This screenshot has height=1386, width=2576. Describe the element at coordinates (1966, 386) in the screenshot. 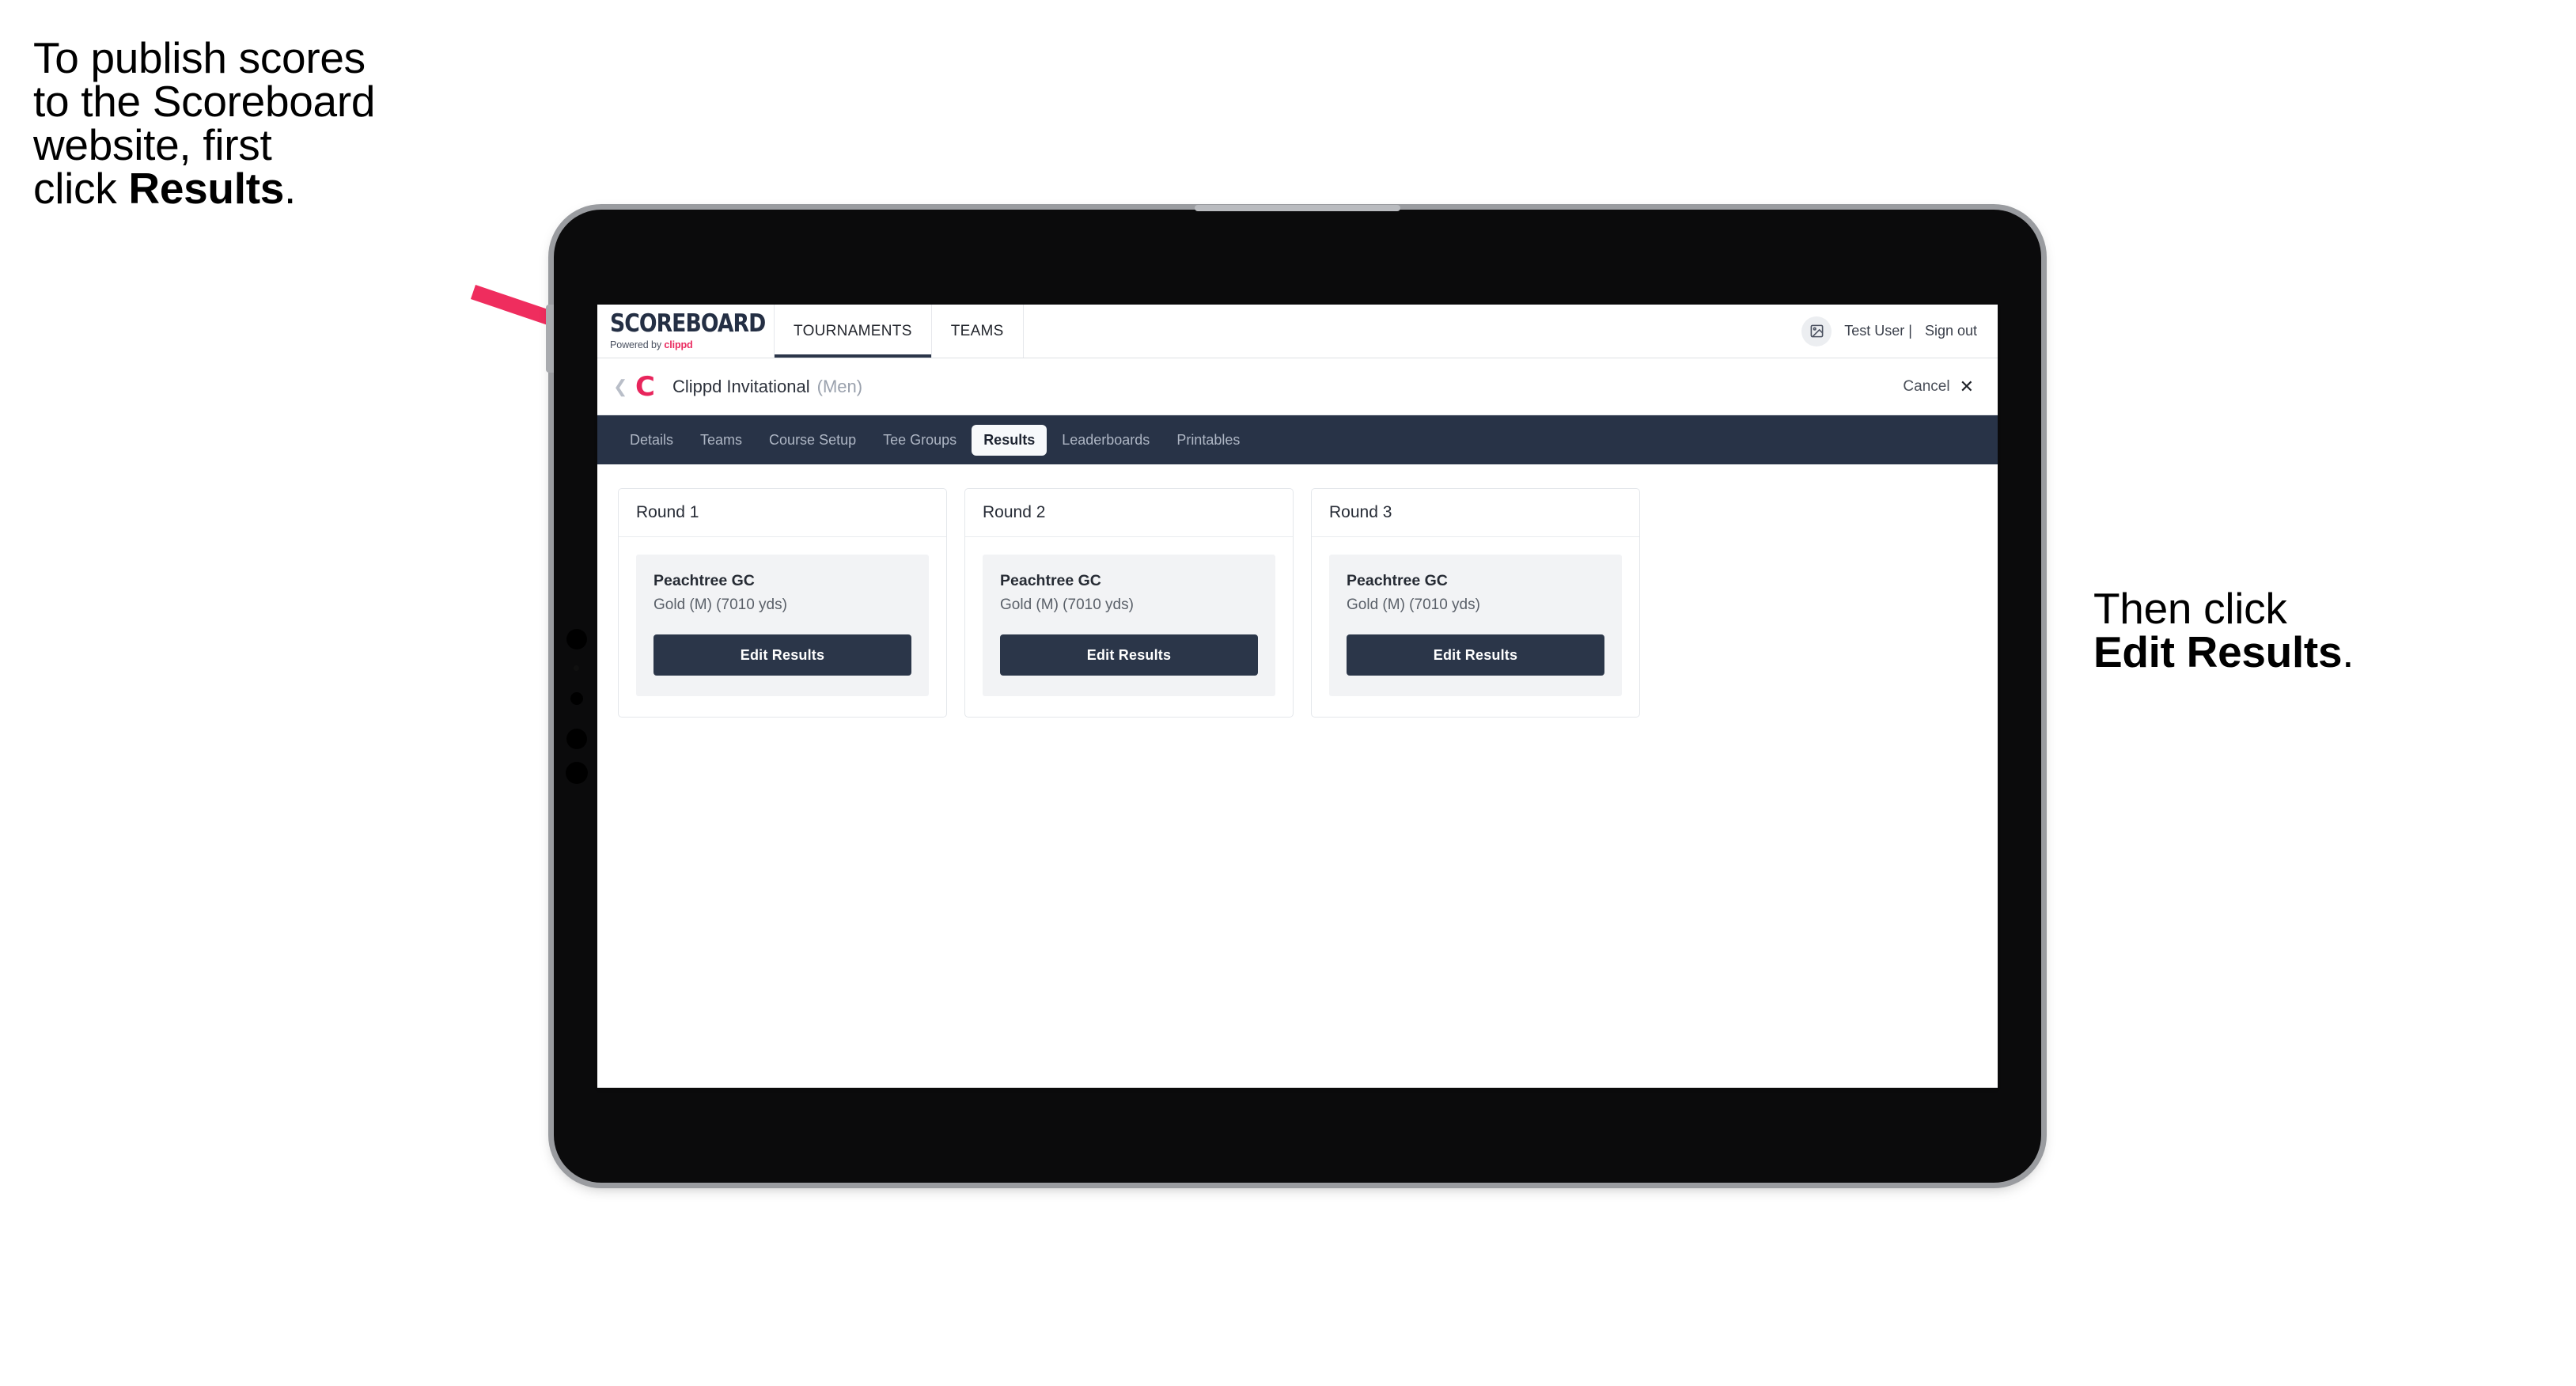

I see `close-icon: ✕` at that location.